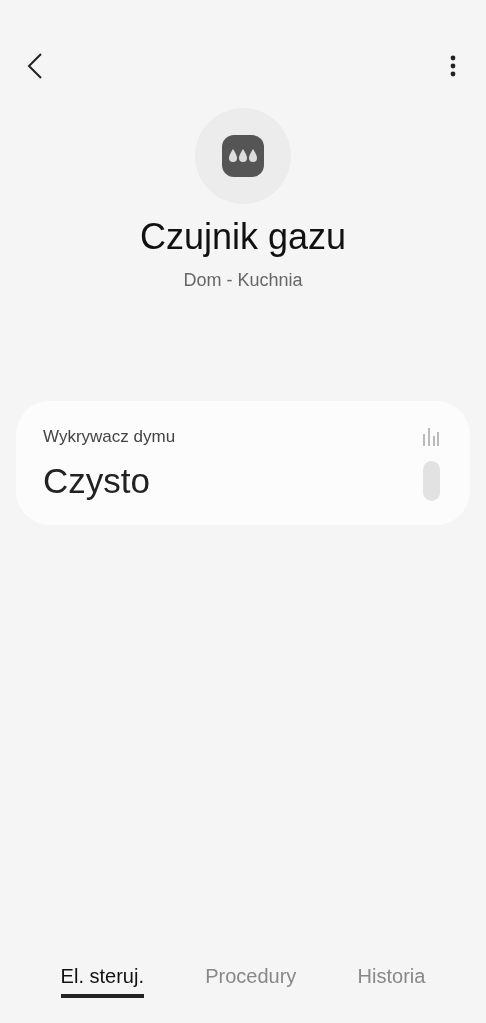 The height and width of the screenshot is (1023, 486). I want to click on sensor-card: Wykrywacz dymu Czysto, so click(243, 463).